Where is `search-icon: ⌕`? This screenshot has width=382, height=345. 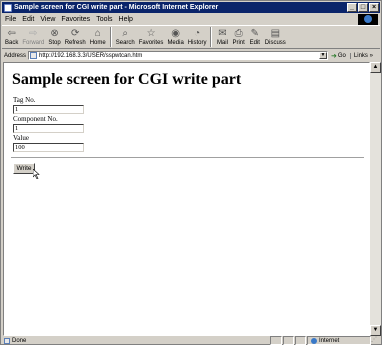
search-icon: ⌕ is located at coordinates (125, 33).